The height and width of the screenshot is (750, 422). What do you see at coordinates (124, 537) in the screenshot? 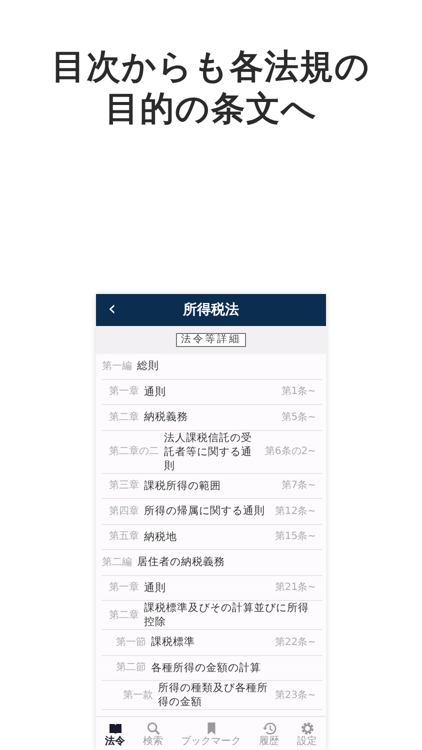
I see `section-label: 第五章` at bounding box center [124, 537].